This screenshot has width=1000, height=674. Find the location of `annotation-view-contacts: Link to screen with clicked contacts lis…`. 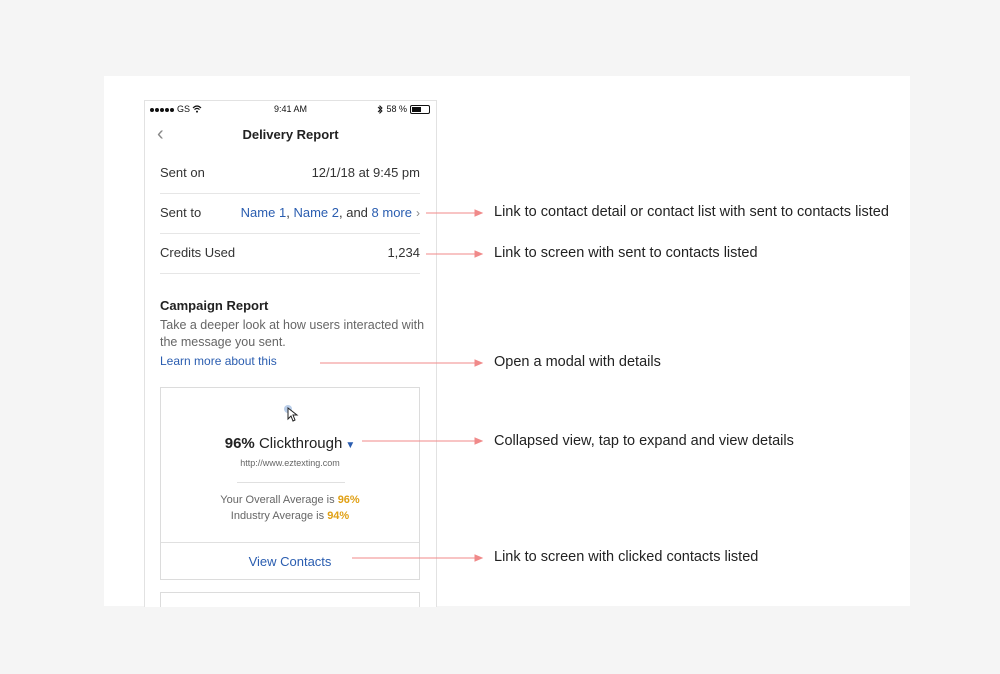

annotation-view-contacts: Link to screen with clicked contacts lis… is located at coordinates (626, 557).